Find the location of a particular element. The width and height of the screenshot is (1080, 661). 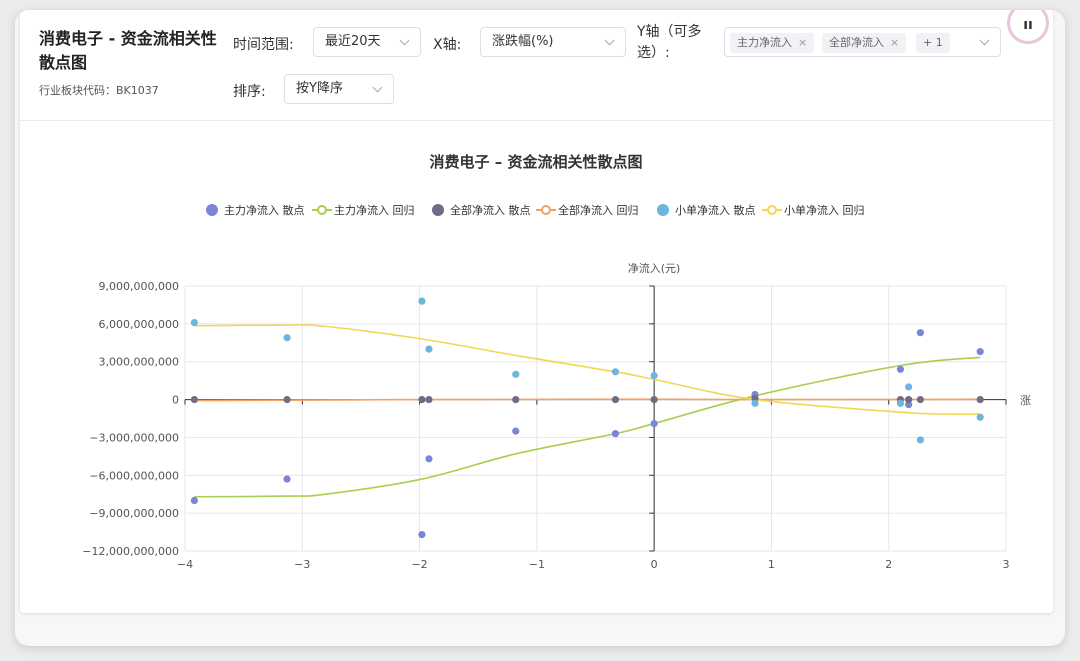

time-range-select: 最近20天 is located at coordinates (367, 42).